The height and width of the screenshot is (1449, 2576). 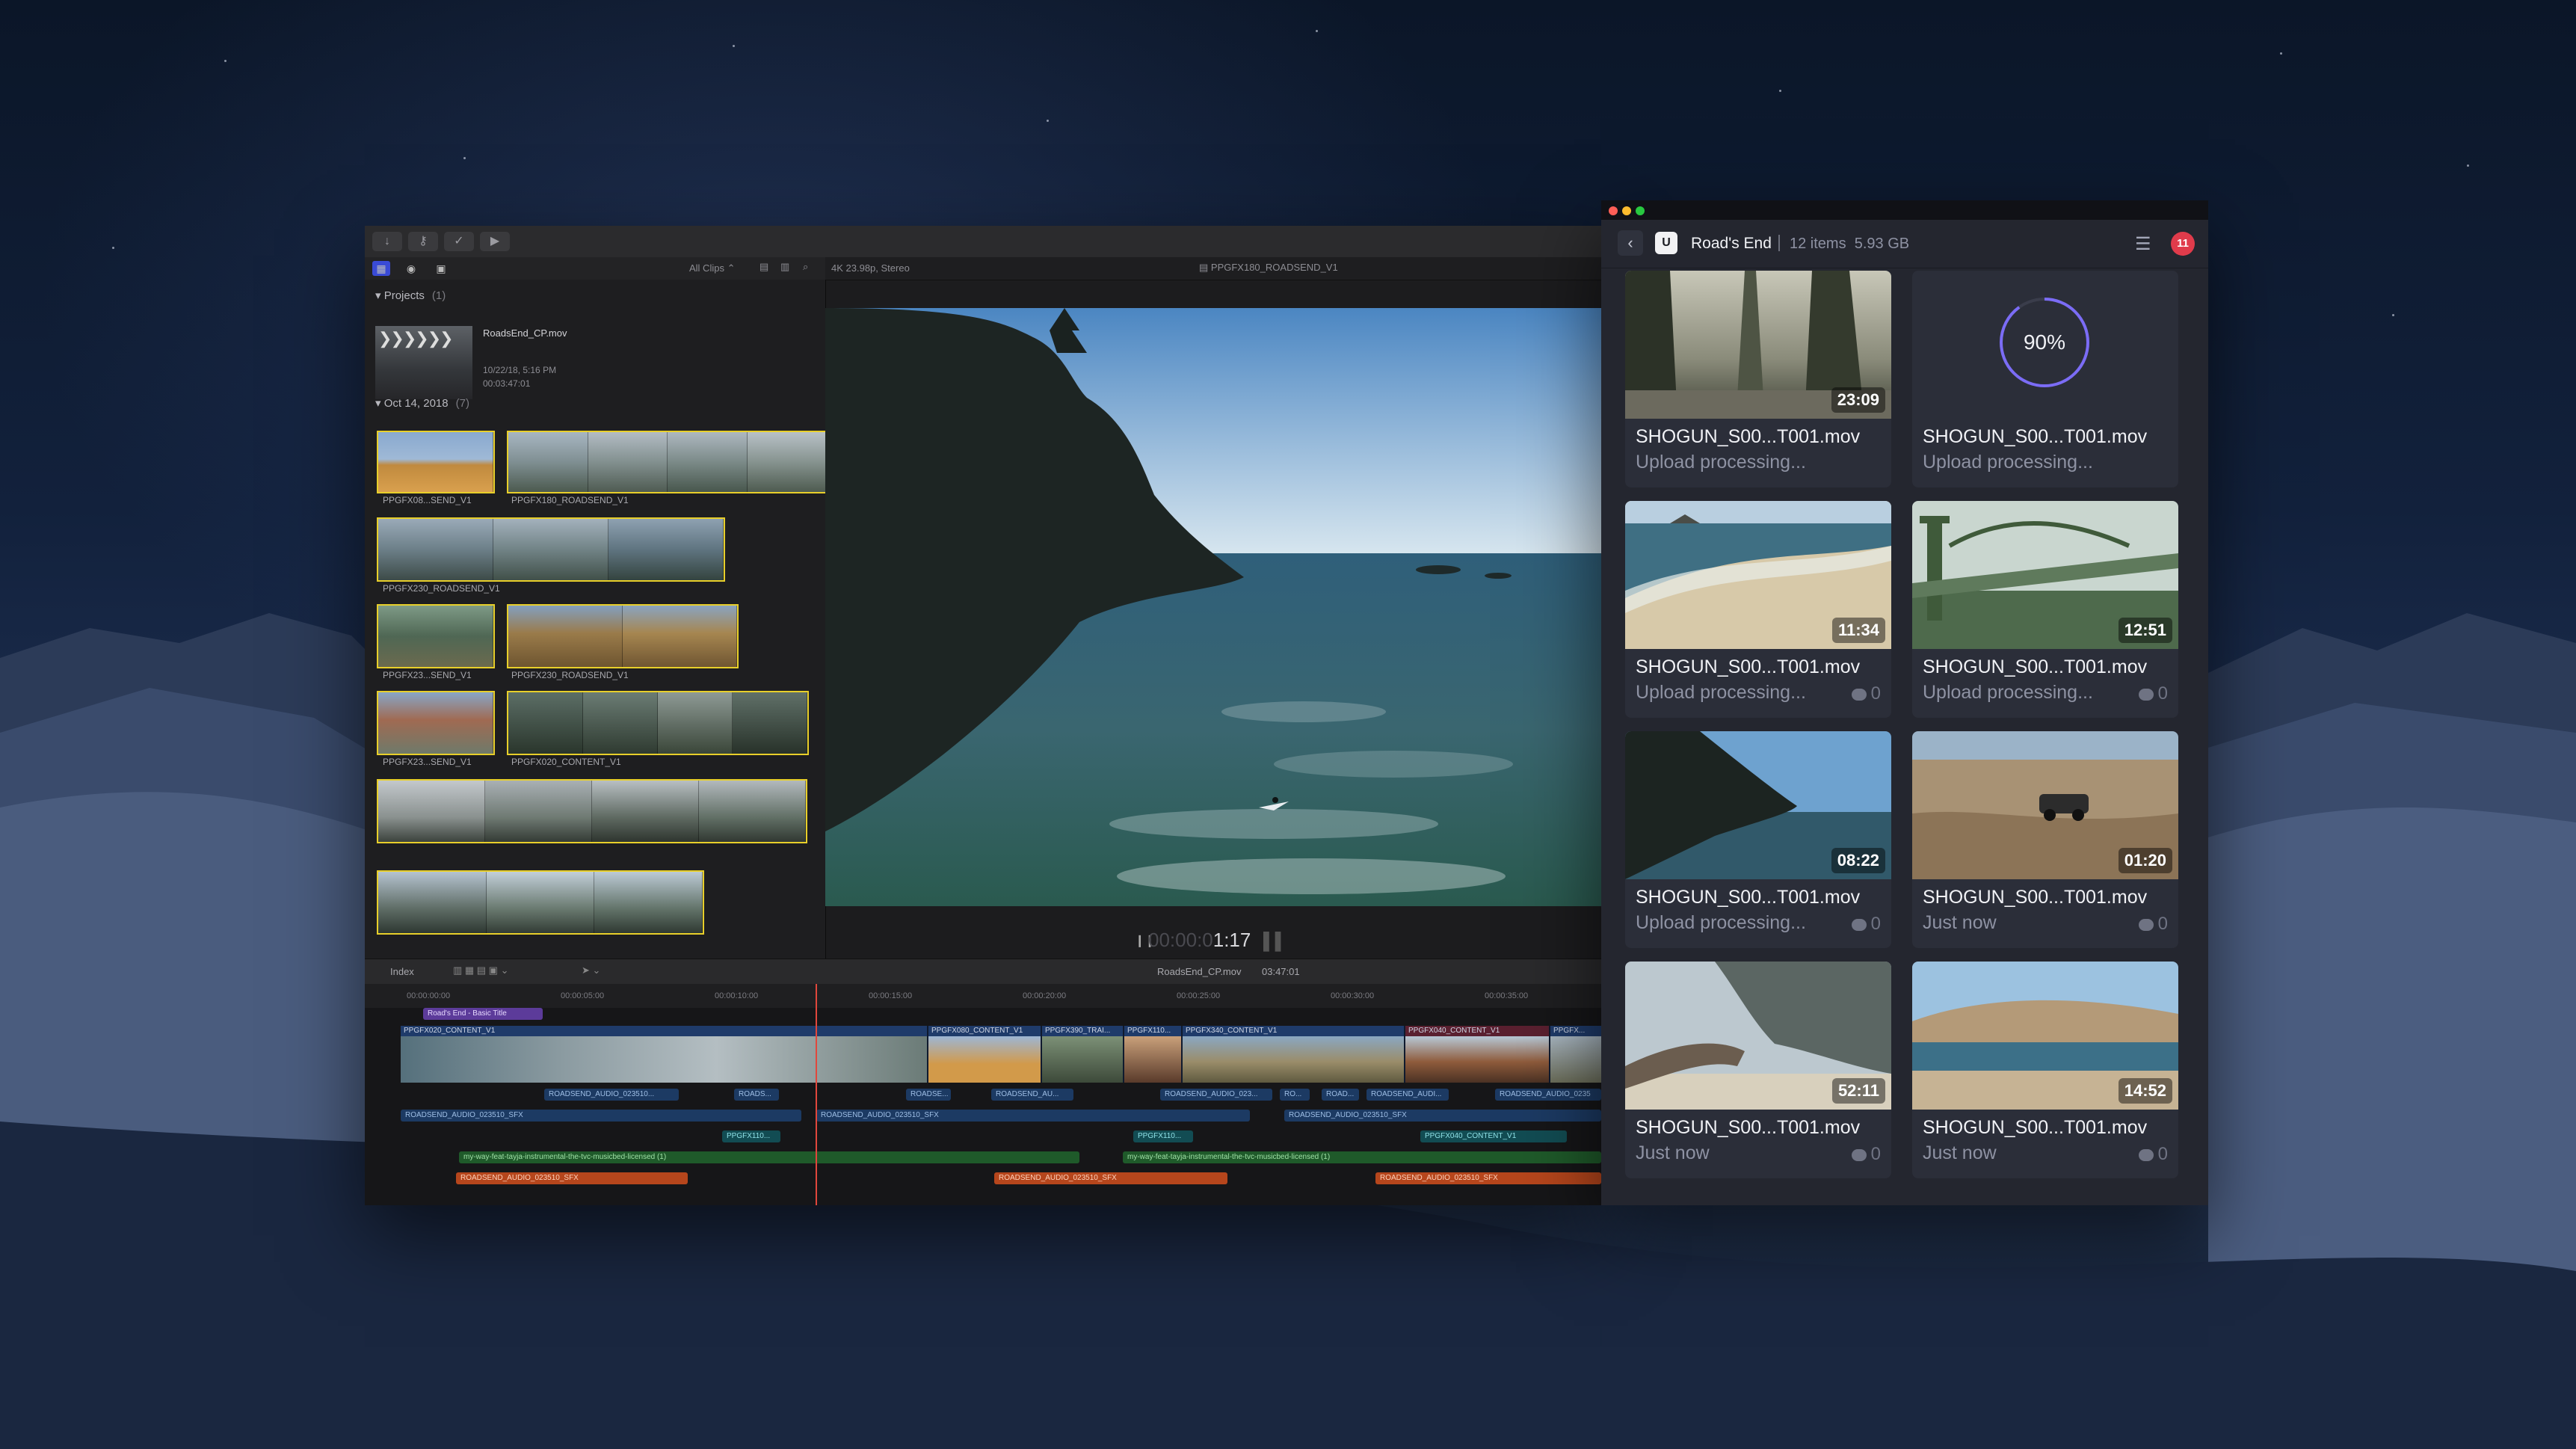 What do you see at coordinates (1758, 345) in the screenshot?
I see `asset-thumbnail: 23:09` at bounding box center [1758, 345].